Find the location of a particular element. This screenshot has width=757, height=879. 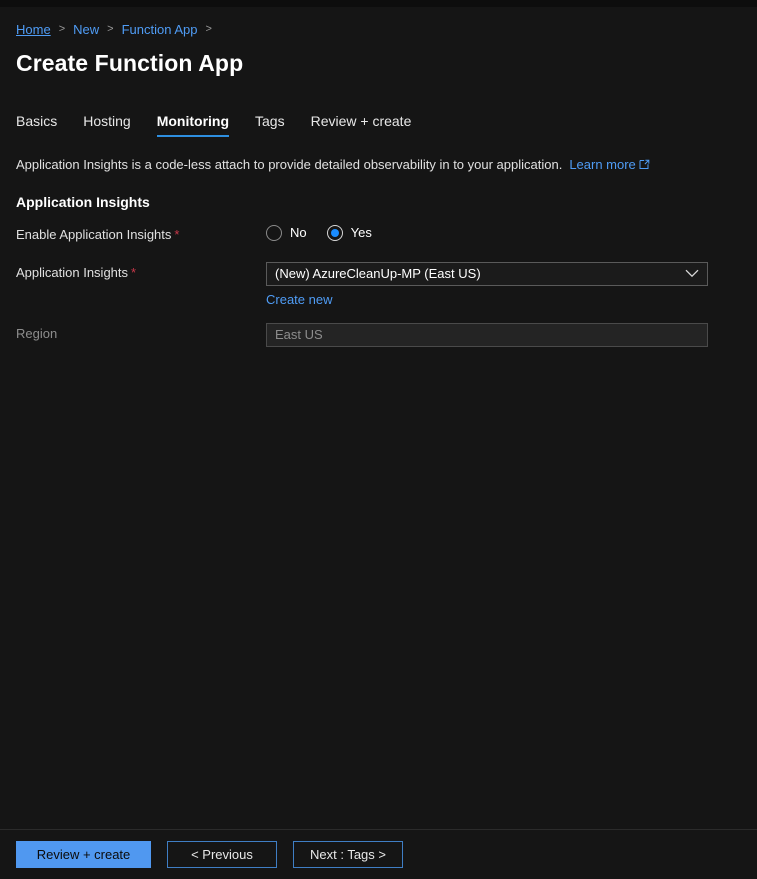

label-app-insights-text: Application Insights is located at coordinates (72, 272).